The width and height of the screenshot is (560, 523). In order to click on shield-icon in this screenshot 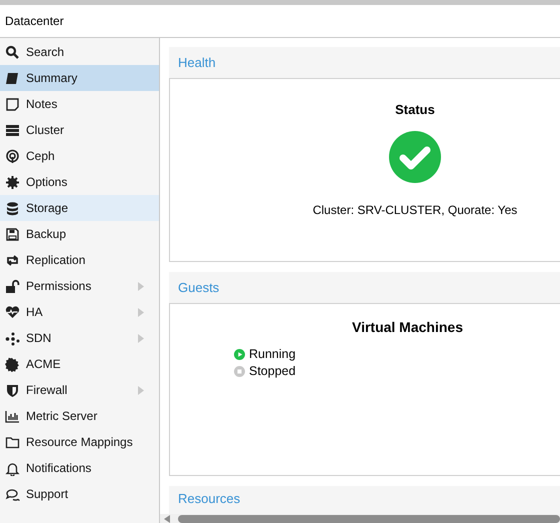, I will do `click(12, 390)`.